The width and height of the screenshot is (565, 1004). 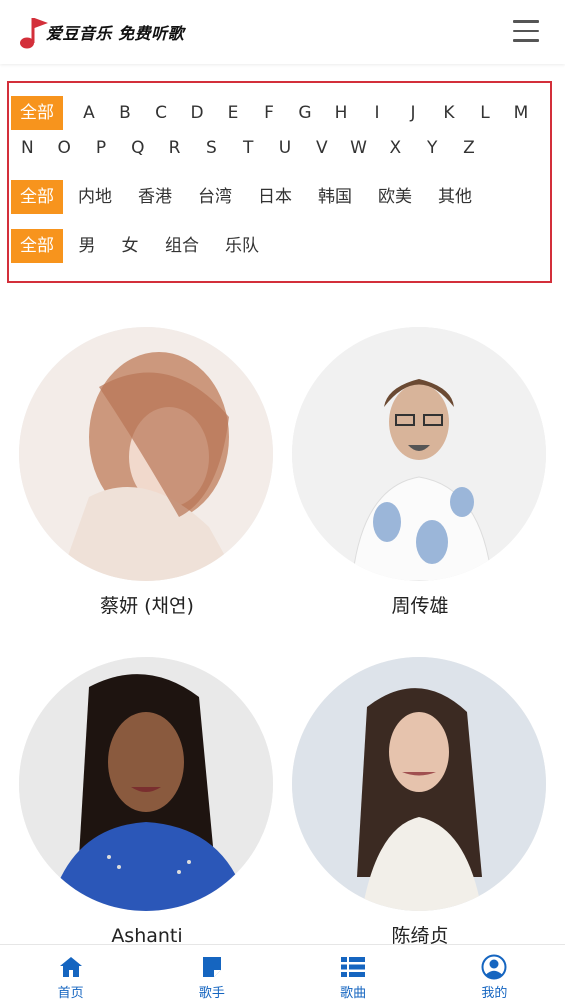 What do you see at coordinates (335, 197) in the screenshot?
I see `region-filter-korea: 韩国` at bounding box center [335, 197].